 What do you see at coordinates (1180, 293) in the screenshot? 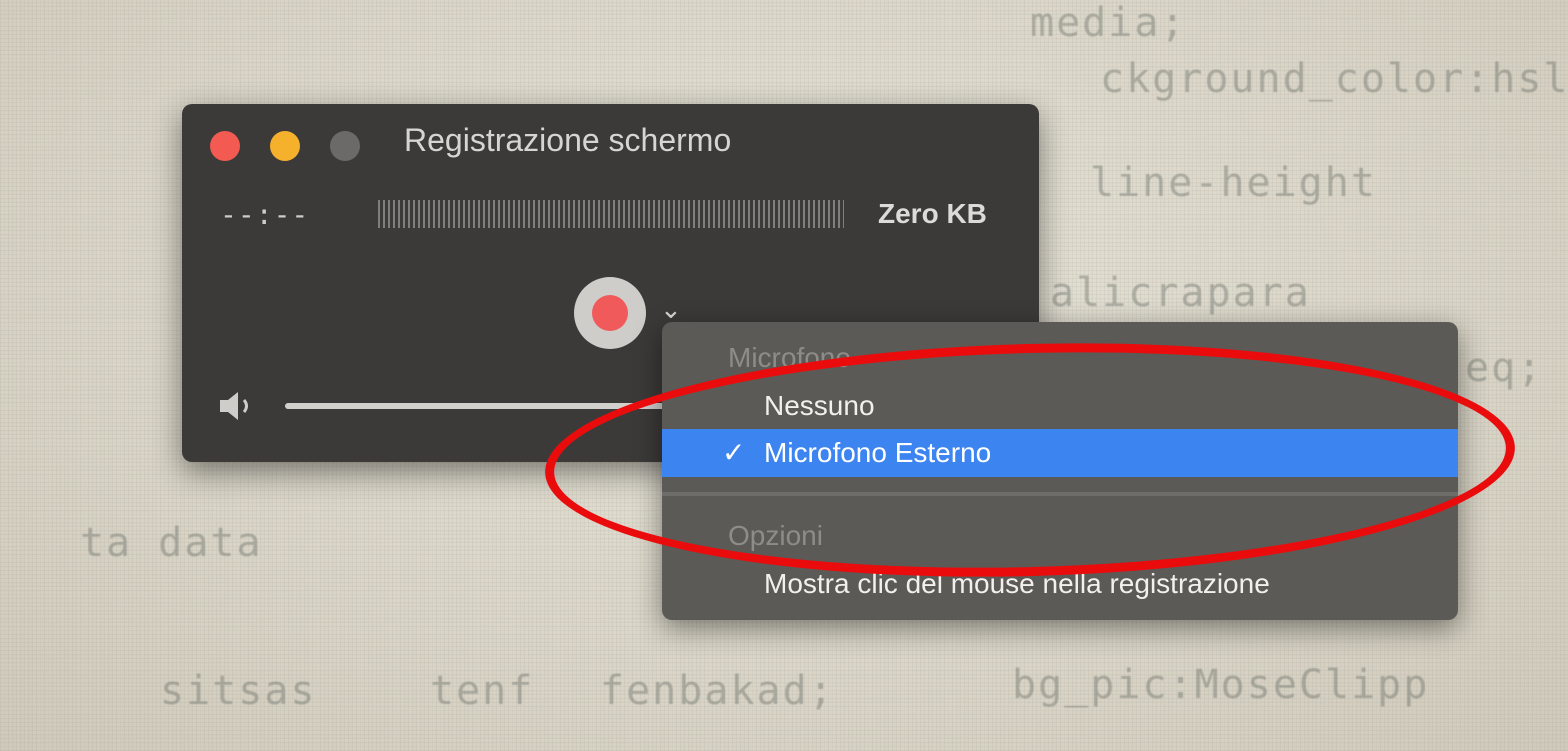
I see `background-text: alicrapara` at bounding box center [1180, 293].